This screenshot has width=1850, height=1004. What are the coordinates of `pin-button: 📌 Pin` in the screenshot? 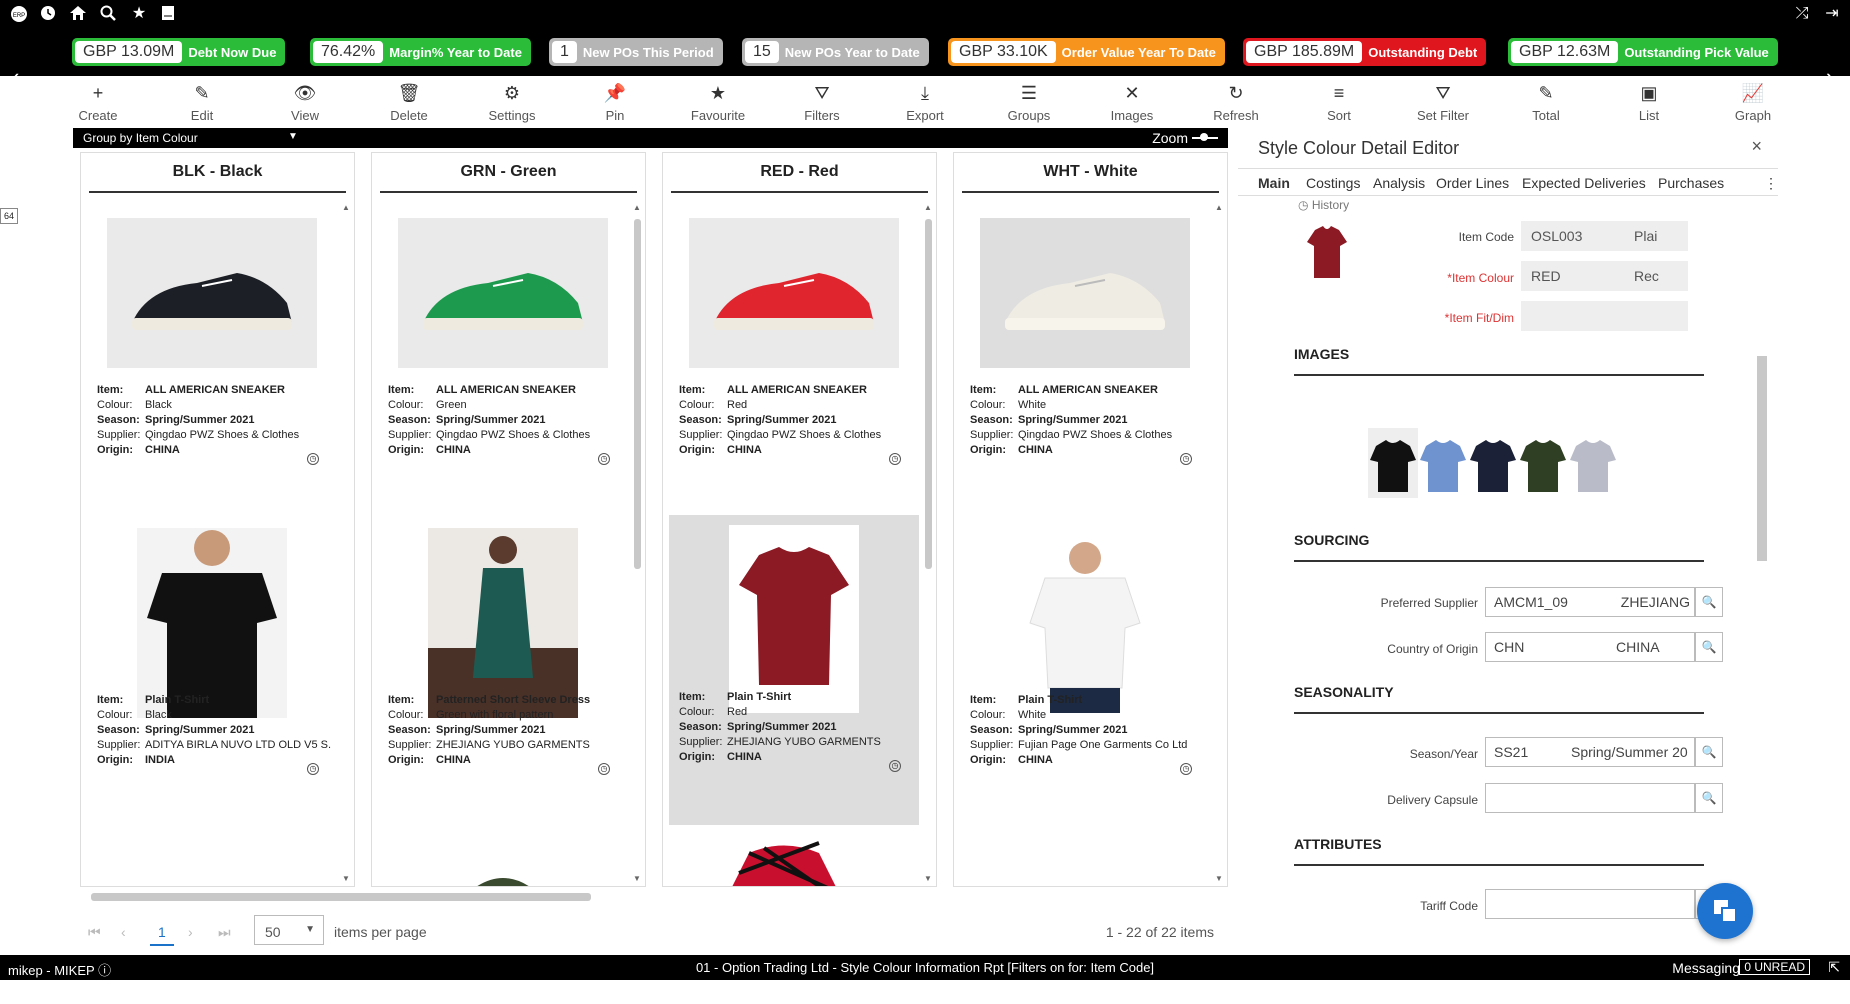 It's located at (615, 102).